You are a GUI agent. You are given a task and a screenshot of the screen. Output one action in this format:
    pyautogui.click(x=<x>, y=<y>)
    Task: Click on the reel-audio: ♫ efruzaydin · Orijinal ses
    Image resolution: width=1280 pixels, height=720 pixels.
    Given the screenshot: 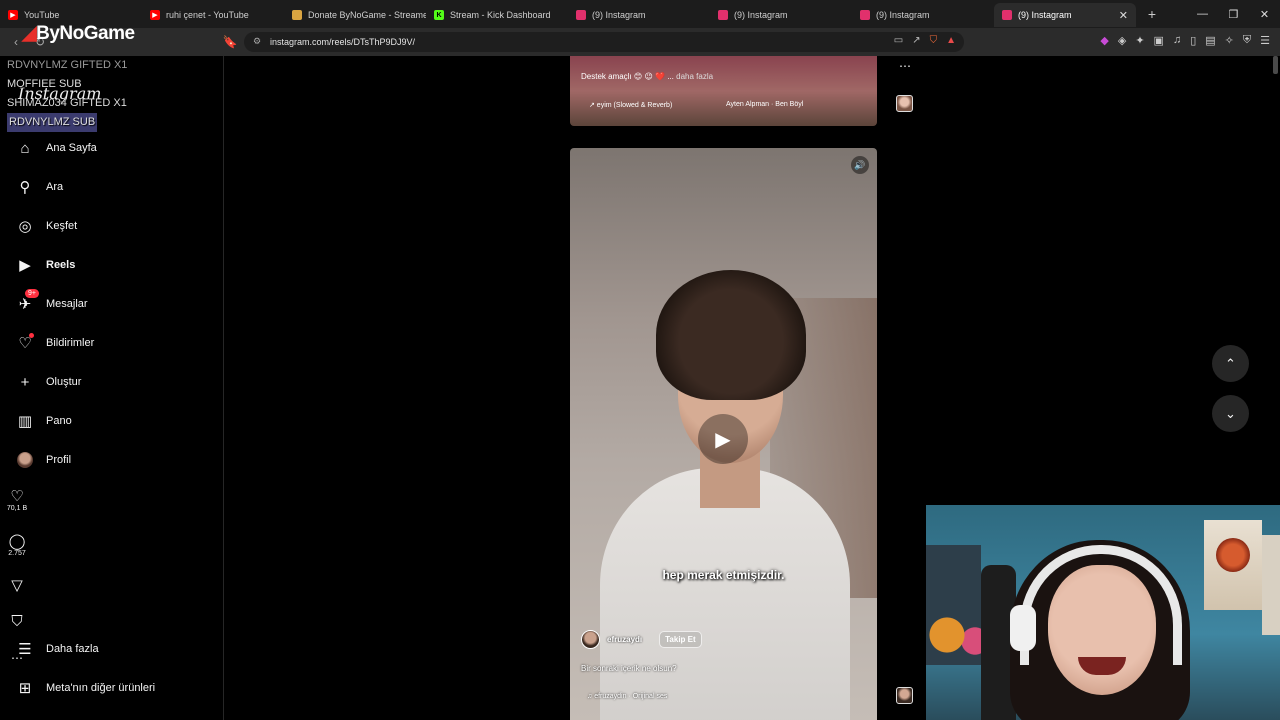 What is the action you would take?
    pyautogui.click(x=627, y=696)
    